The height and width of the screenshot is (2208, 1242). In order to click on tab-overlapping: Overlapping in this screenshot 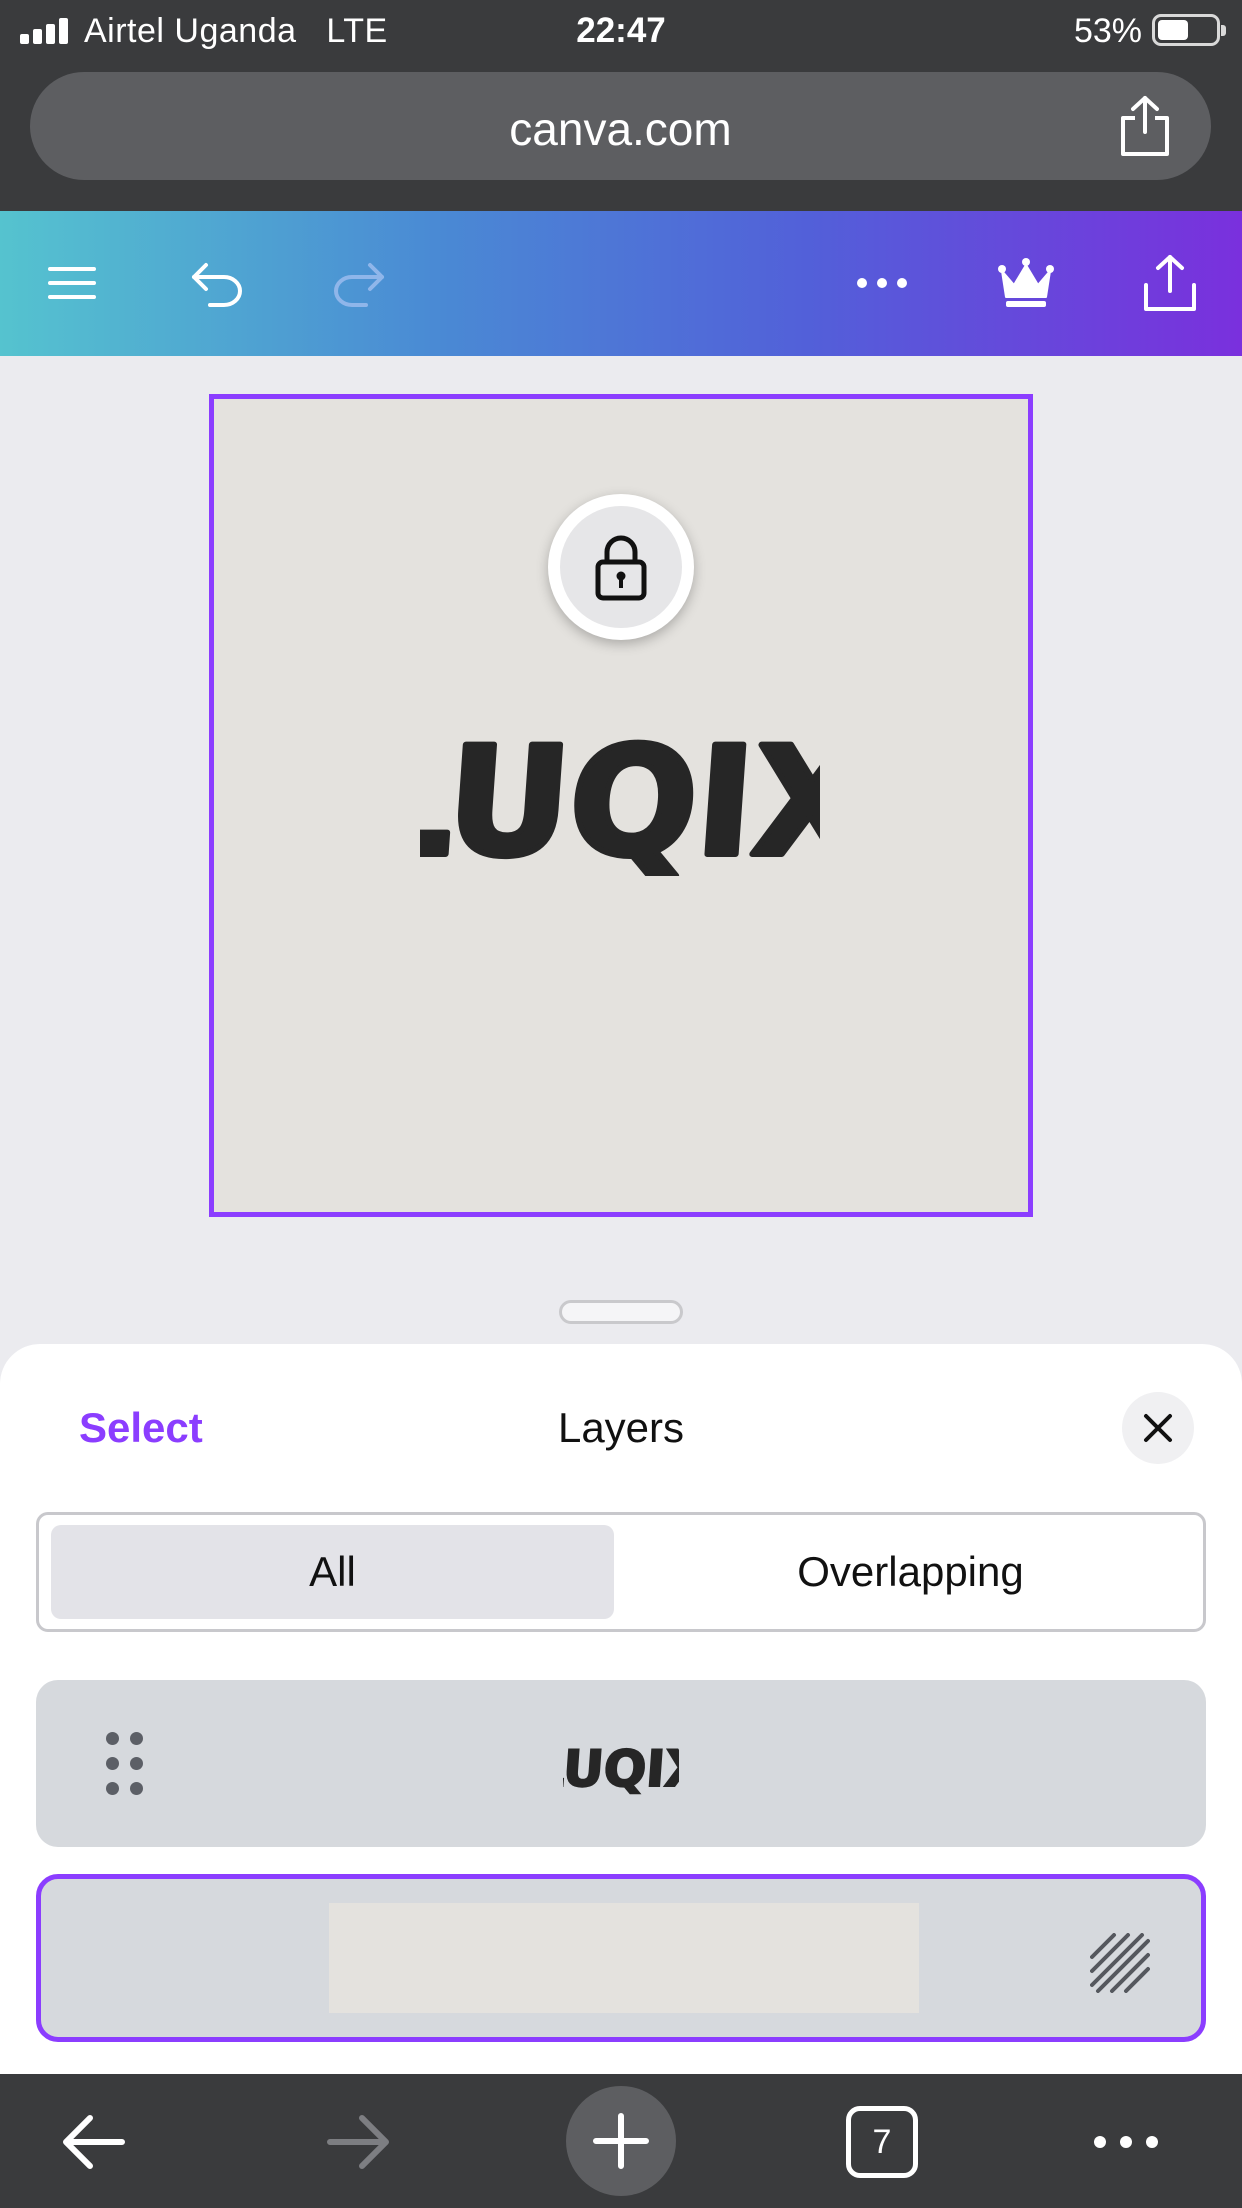, I will do `click(910, 1572)`.